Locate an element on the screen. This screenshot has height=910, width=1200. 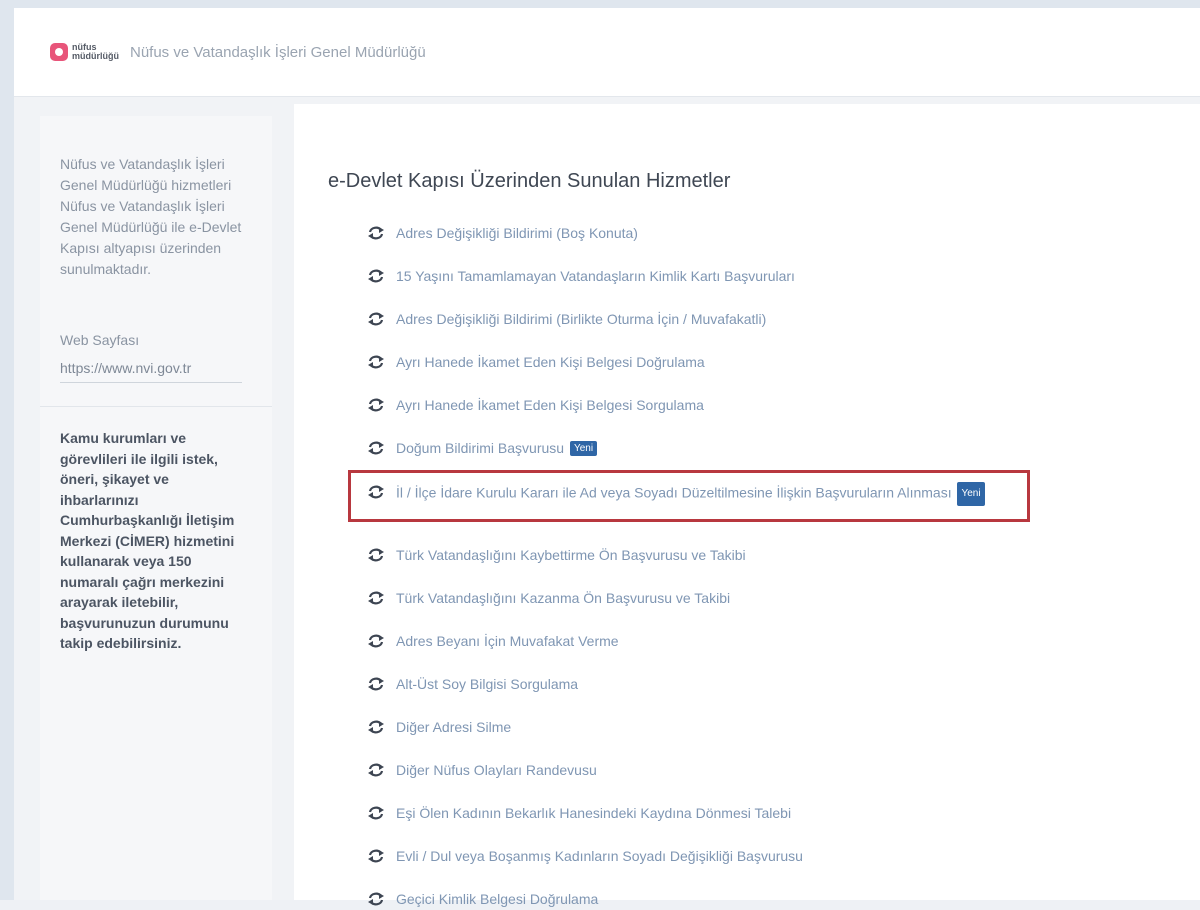
service-label: Alt-Üst Soy Bilgisi Sorgulama is located at coordinates (487, 684).